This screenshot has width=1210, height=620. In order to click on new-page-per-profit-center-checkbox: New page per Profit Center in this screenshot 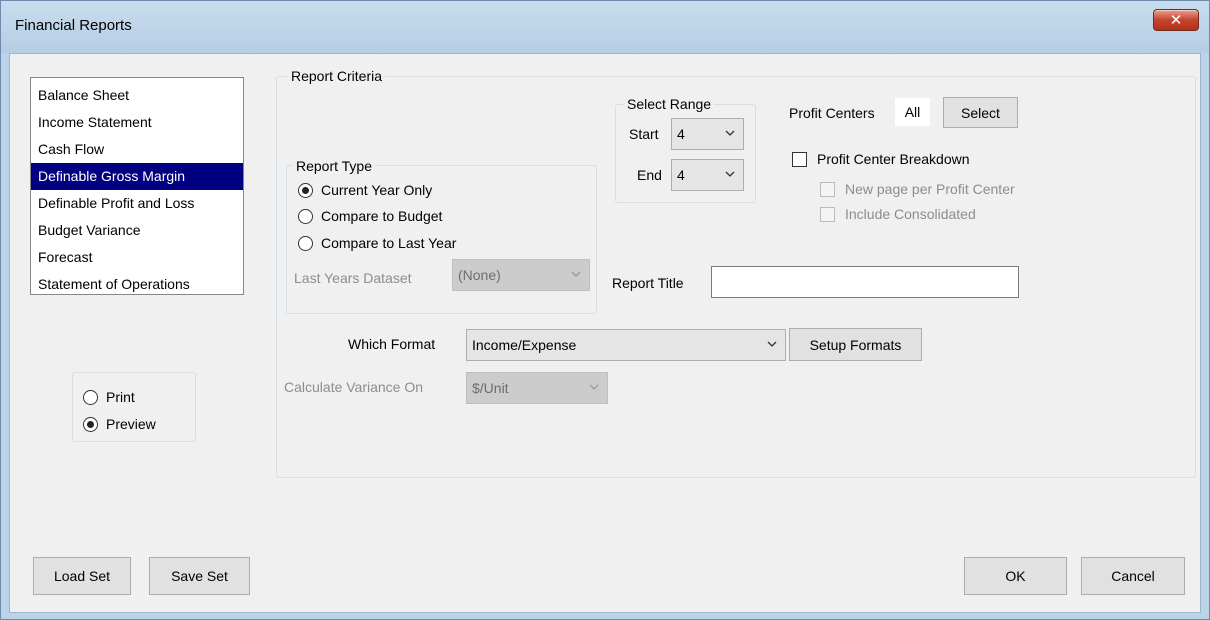, I will do `click(917, 189)`.